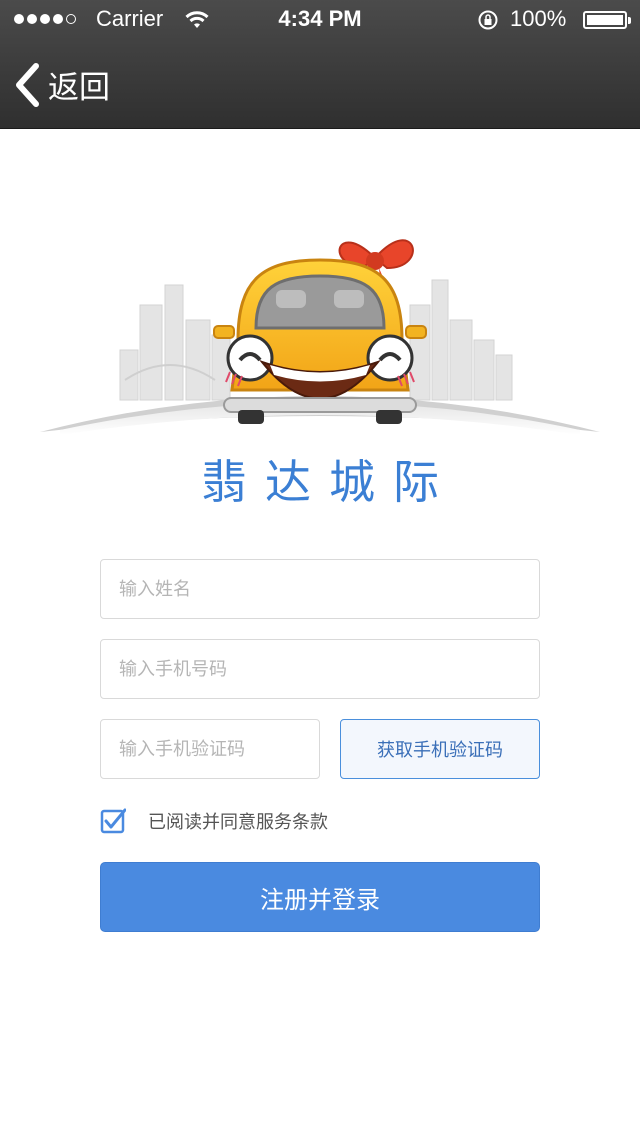  I want to click on status-bar: Carrier 4:34 PM 100%, so click(320, 20).